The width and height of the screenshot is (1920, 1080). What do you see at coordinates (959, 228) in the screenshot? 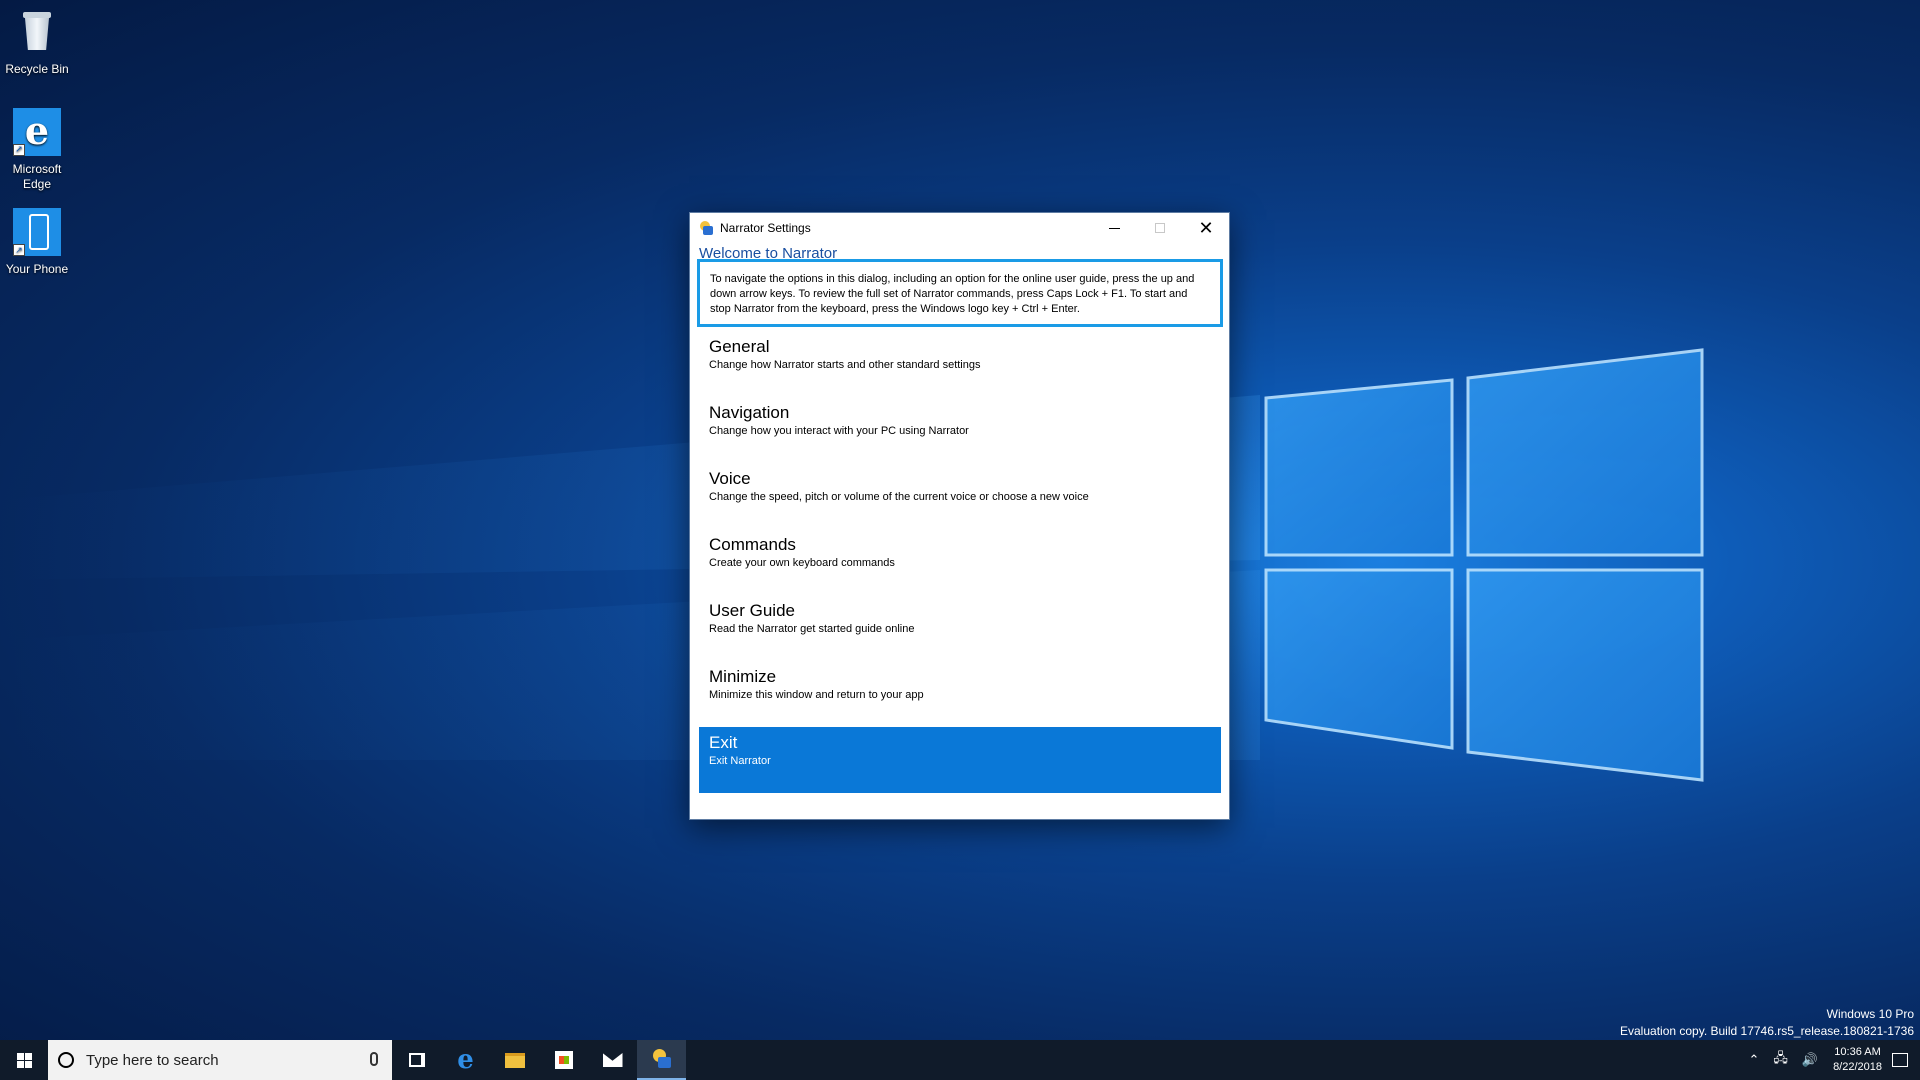
I see `title-bar: Narrator Settings ✕` at bounding box center [959, 228].